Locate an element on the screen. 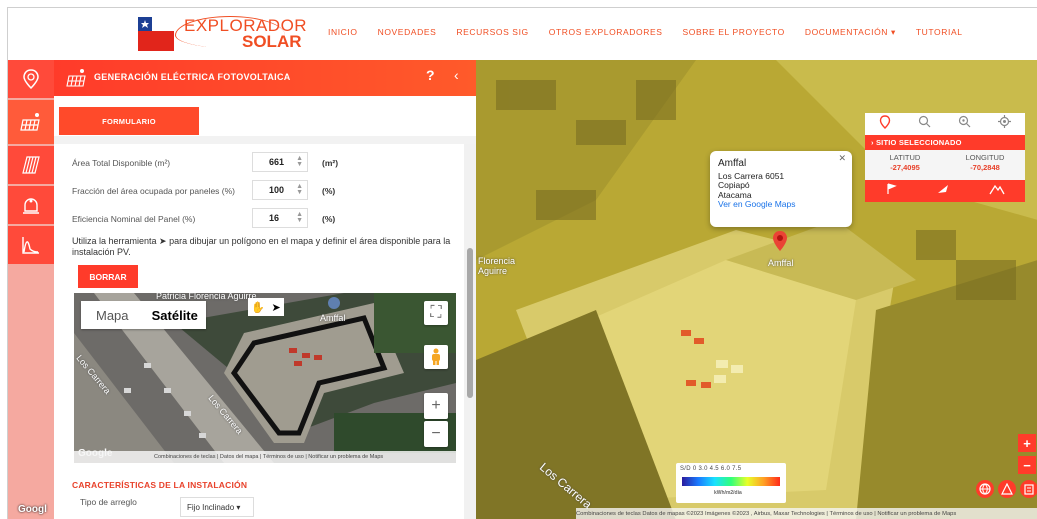  solar-panel-icon is located at coordinates (30, 122).